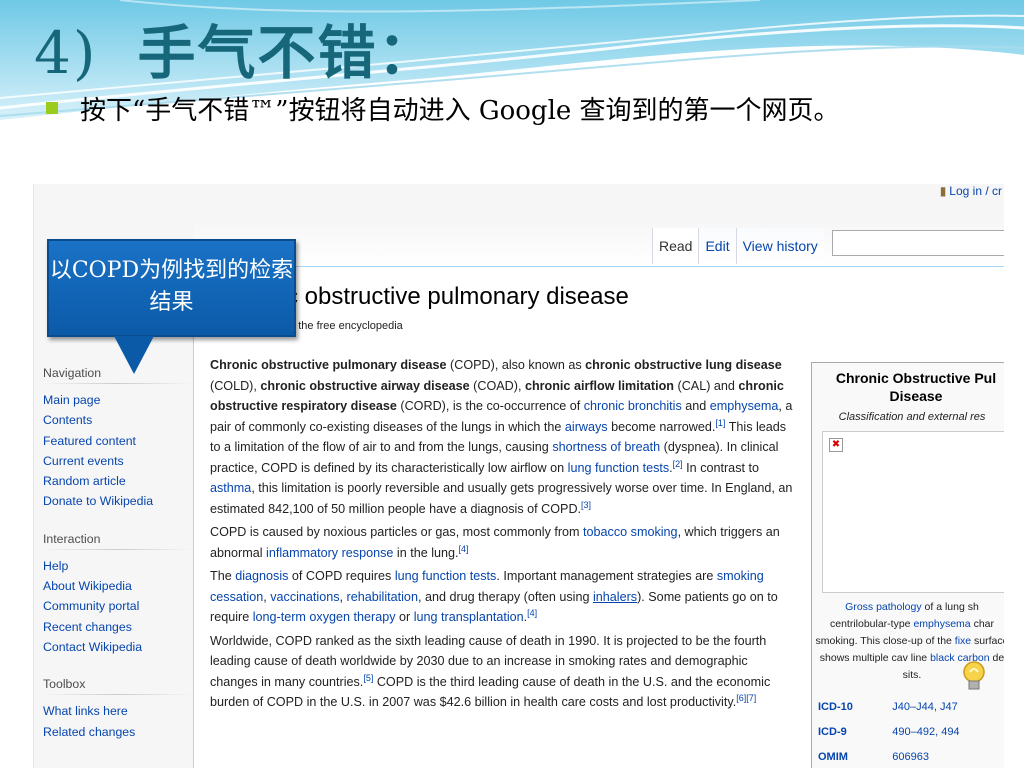 This screenshot has height=768, width=1024. I want to click on bullet-text: 按下“手气不错™”按钮将自动进入 Google 查询到的第一个网页。, so click(460, 111).